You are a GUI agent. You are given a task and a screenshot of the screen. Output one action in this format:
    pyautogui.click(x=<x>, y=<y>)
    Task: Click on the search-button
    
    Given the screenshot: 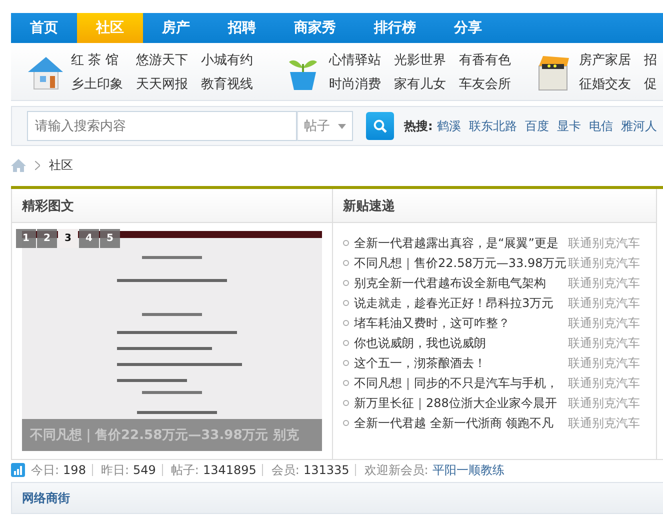 What is the action you would take?
    pyautogui.click(x=380, y=126)
    